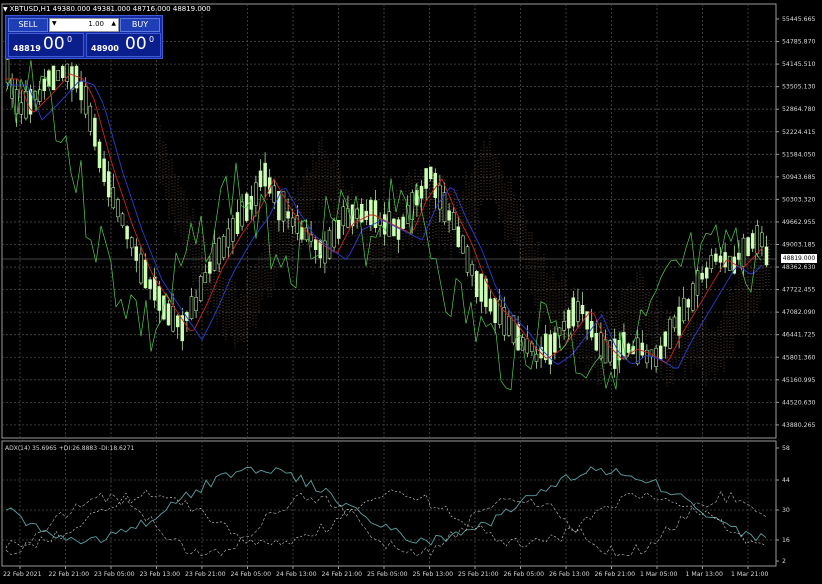  What do you see at coordinates (27, 48) in the screenshot?
I see `sell-price-prefix: 48819` at bounding box center [27, 48].